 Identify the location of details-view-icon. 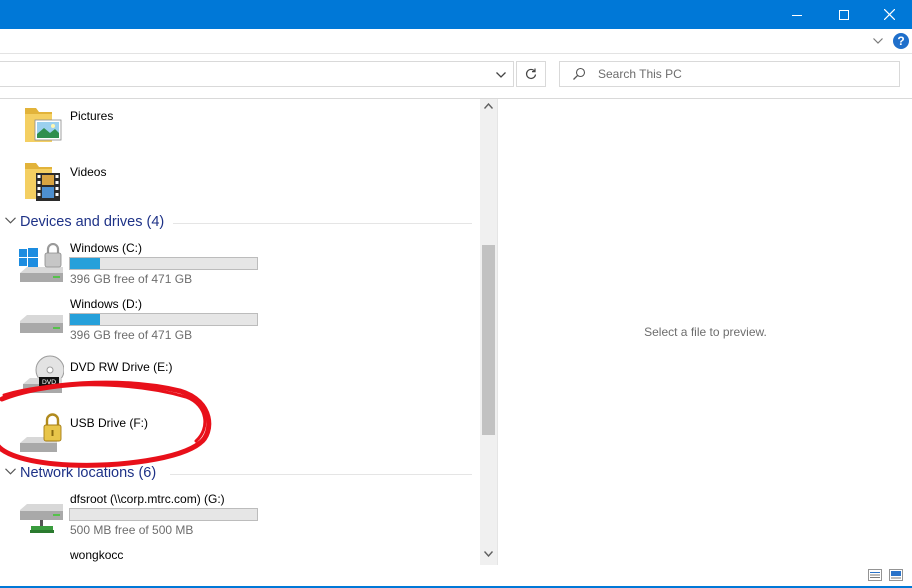
(875, 575).